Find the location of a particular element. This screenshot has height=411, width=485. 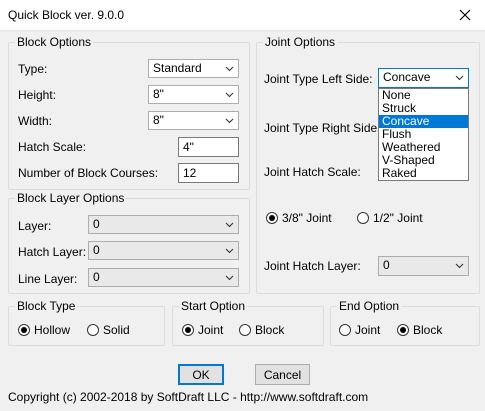

end-option-label: End Option is located at coordinates (369, 306).